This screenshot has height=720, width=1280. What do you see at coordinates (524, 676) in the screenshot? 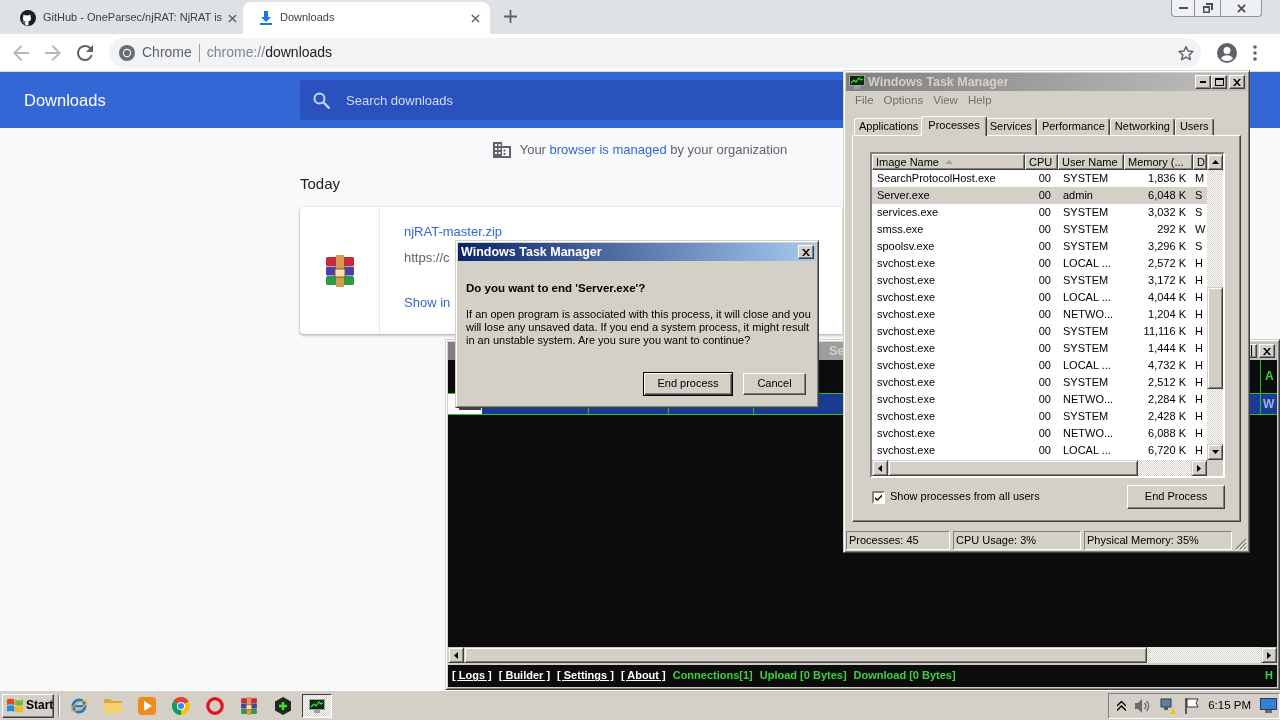
I see `nav-link: [ Builder ]` at bounding box center [524, 676].